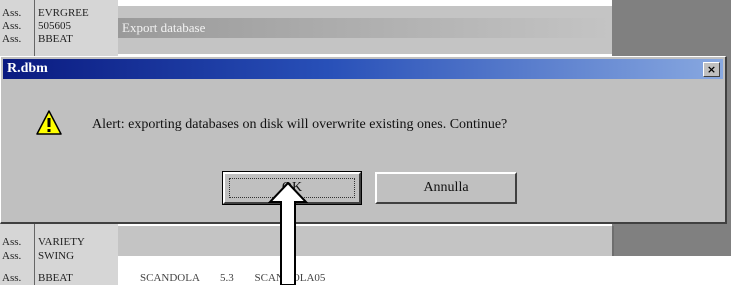 This screenshot has width=731, height=285. I want to click on export-window-bottom, so click(366, 241).